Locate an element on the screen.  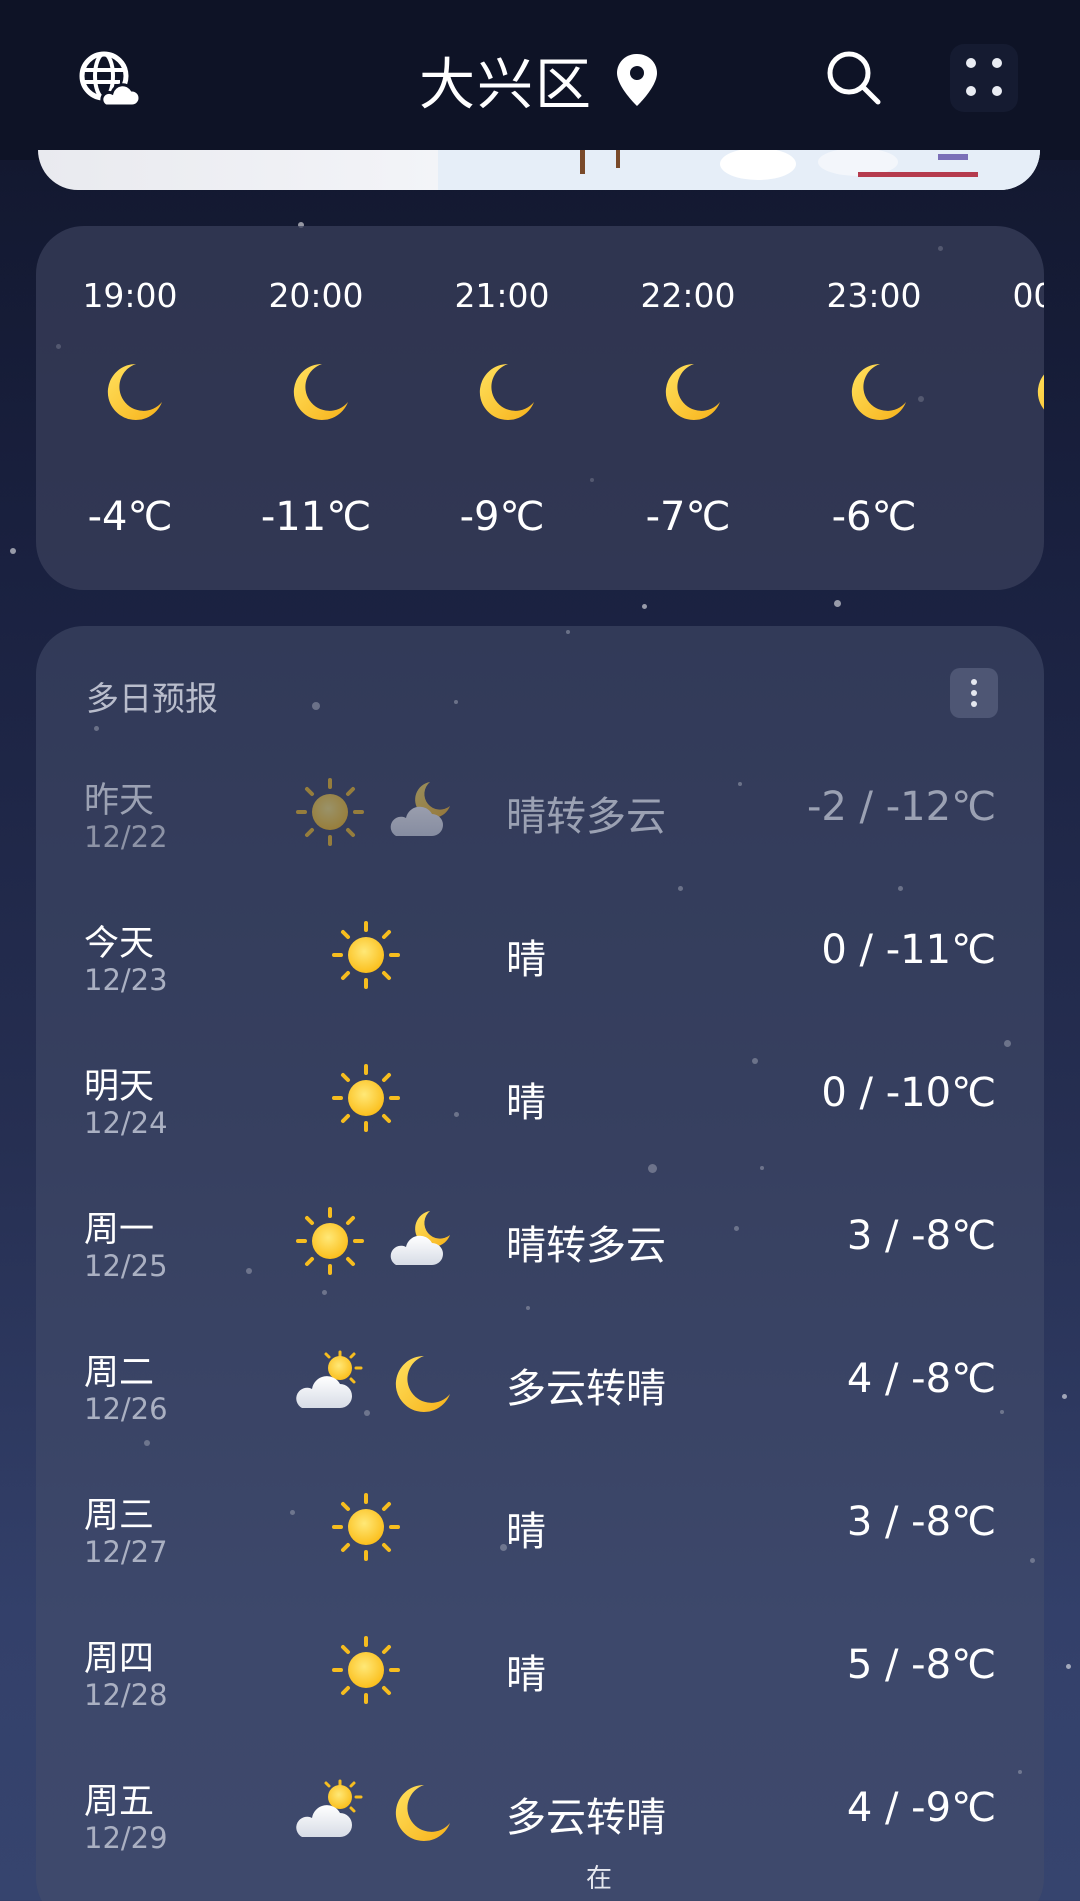
hourly-item: 19:00 -4℃ is located at coordinates (130, 408).